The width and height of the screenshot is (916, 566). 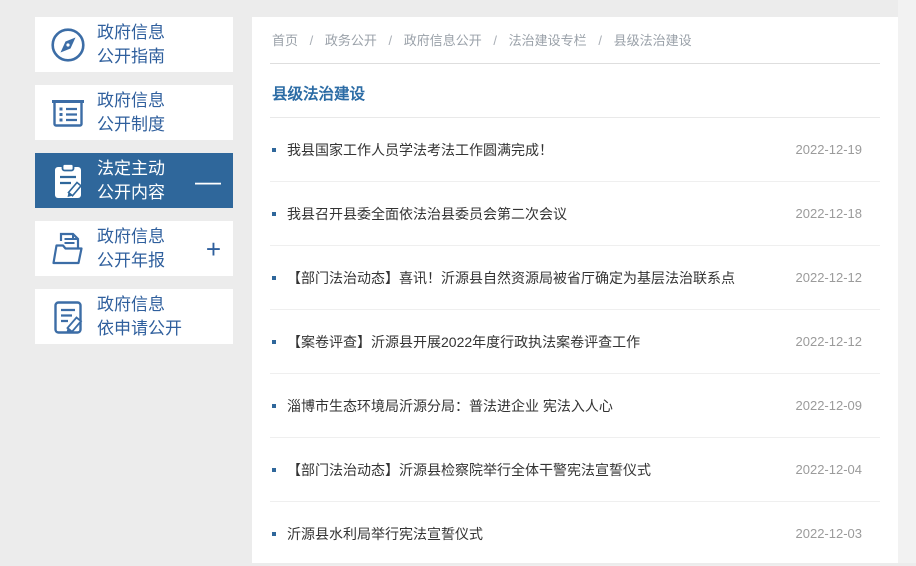 I want to click on breadcrumb-item-home: 首页, so click(x=285, y=40).